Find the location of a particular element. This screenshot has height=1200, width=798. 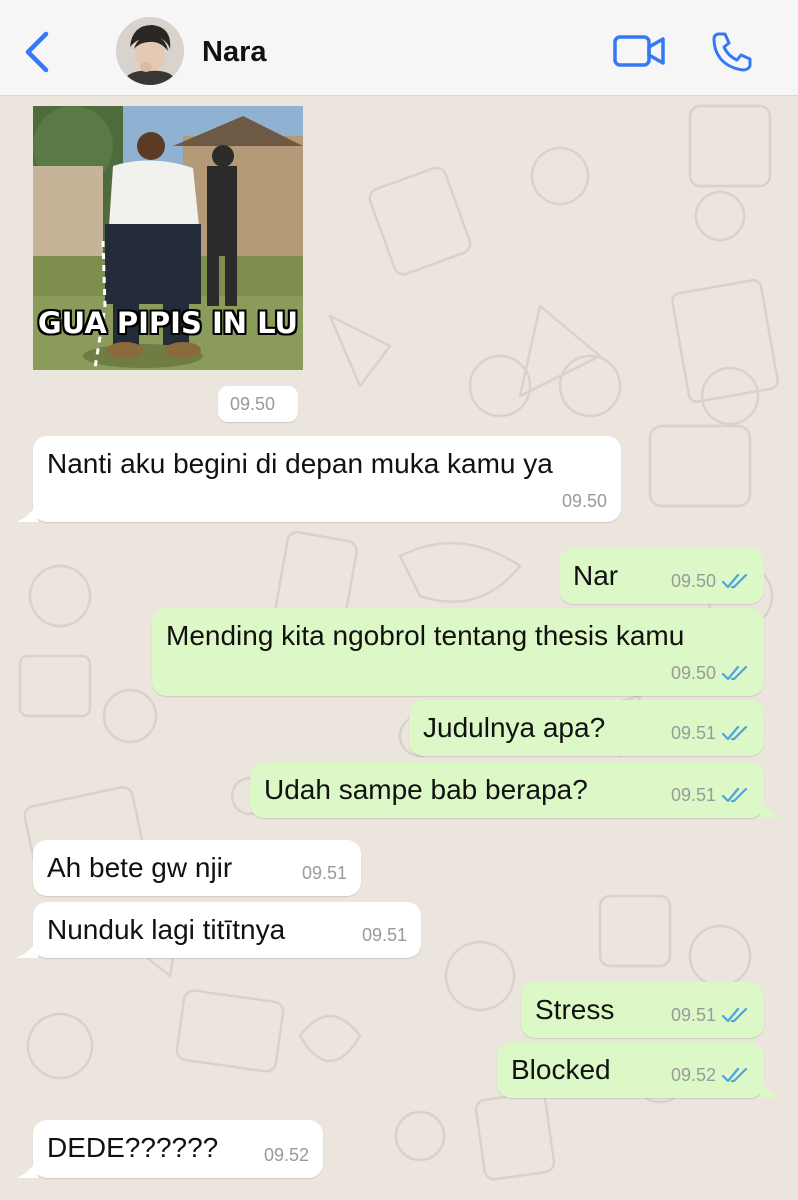

contact-name: Nara is located at coordinates (234, 52).